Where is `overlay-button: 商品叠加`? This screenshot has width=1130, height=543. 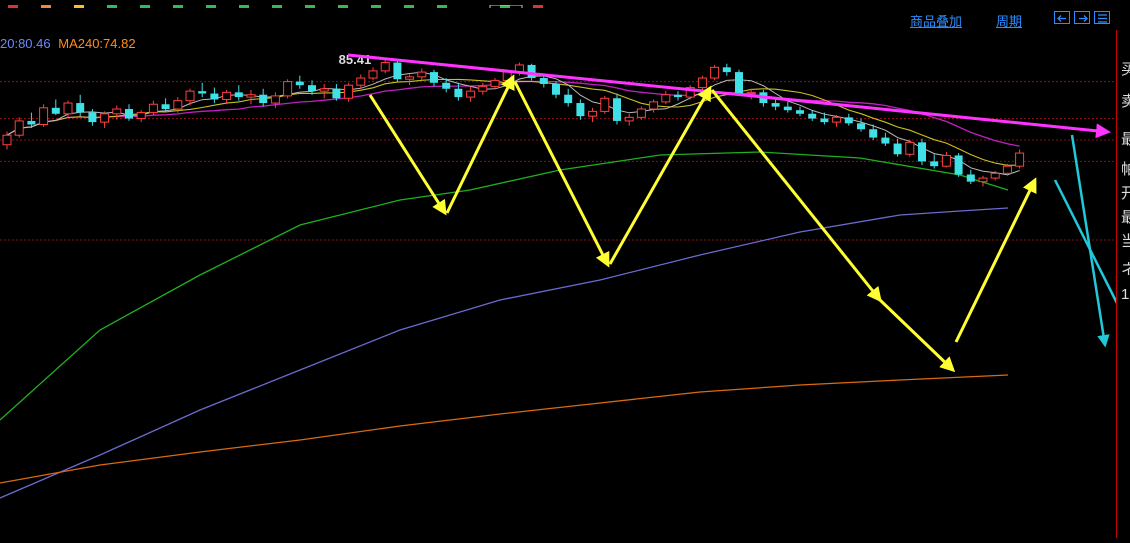
overlay-button: 商品叠加 is located at coordinates (936, 20).